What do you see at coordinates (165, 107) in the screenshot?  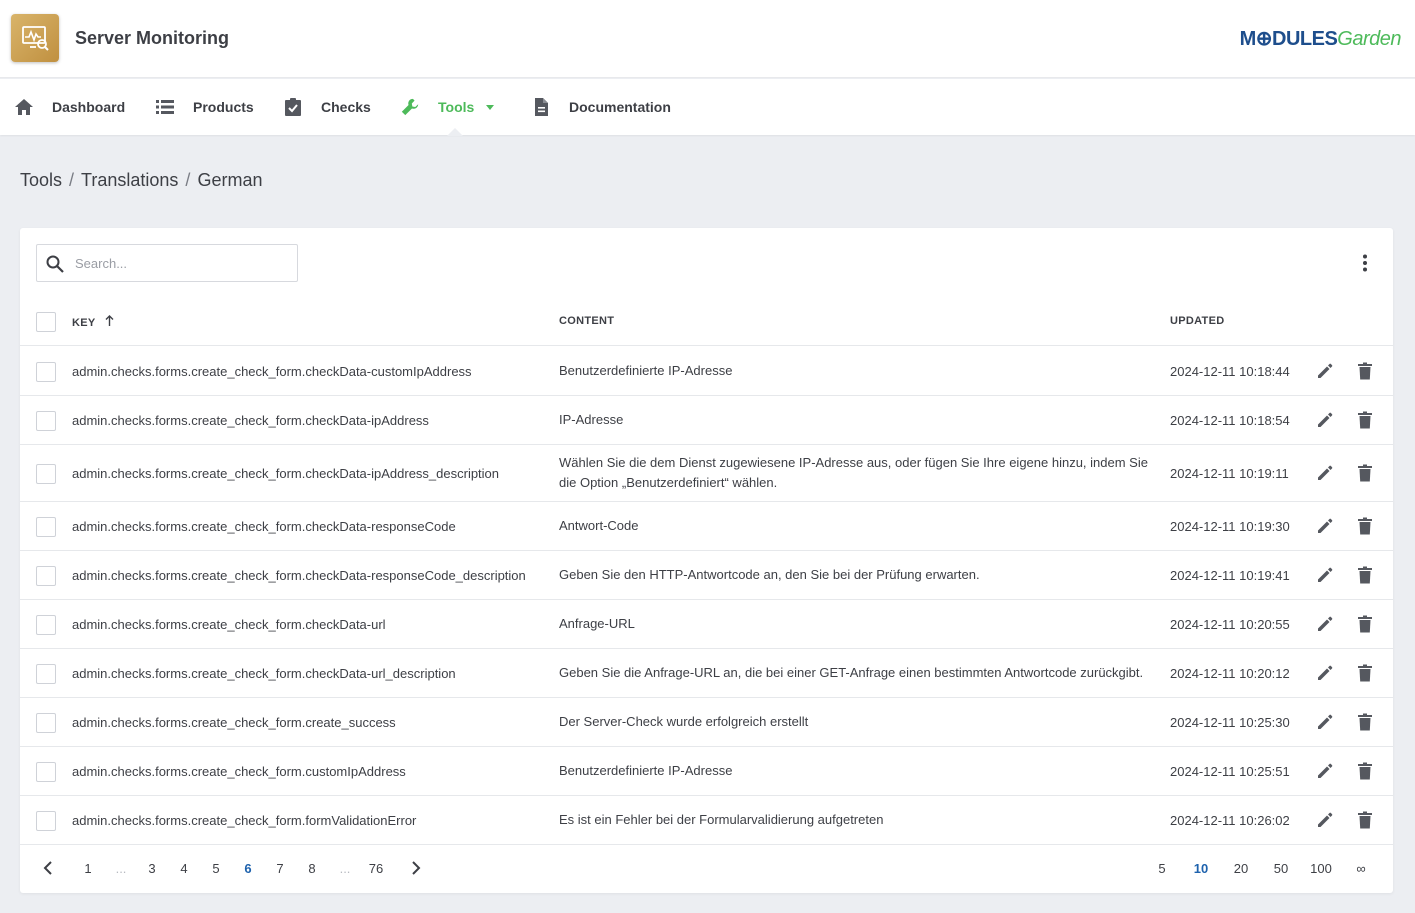 I see `list-icon` at bounding box center [165, 107].